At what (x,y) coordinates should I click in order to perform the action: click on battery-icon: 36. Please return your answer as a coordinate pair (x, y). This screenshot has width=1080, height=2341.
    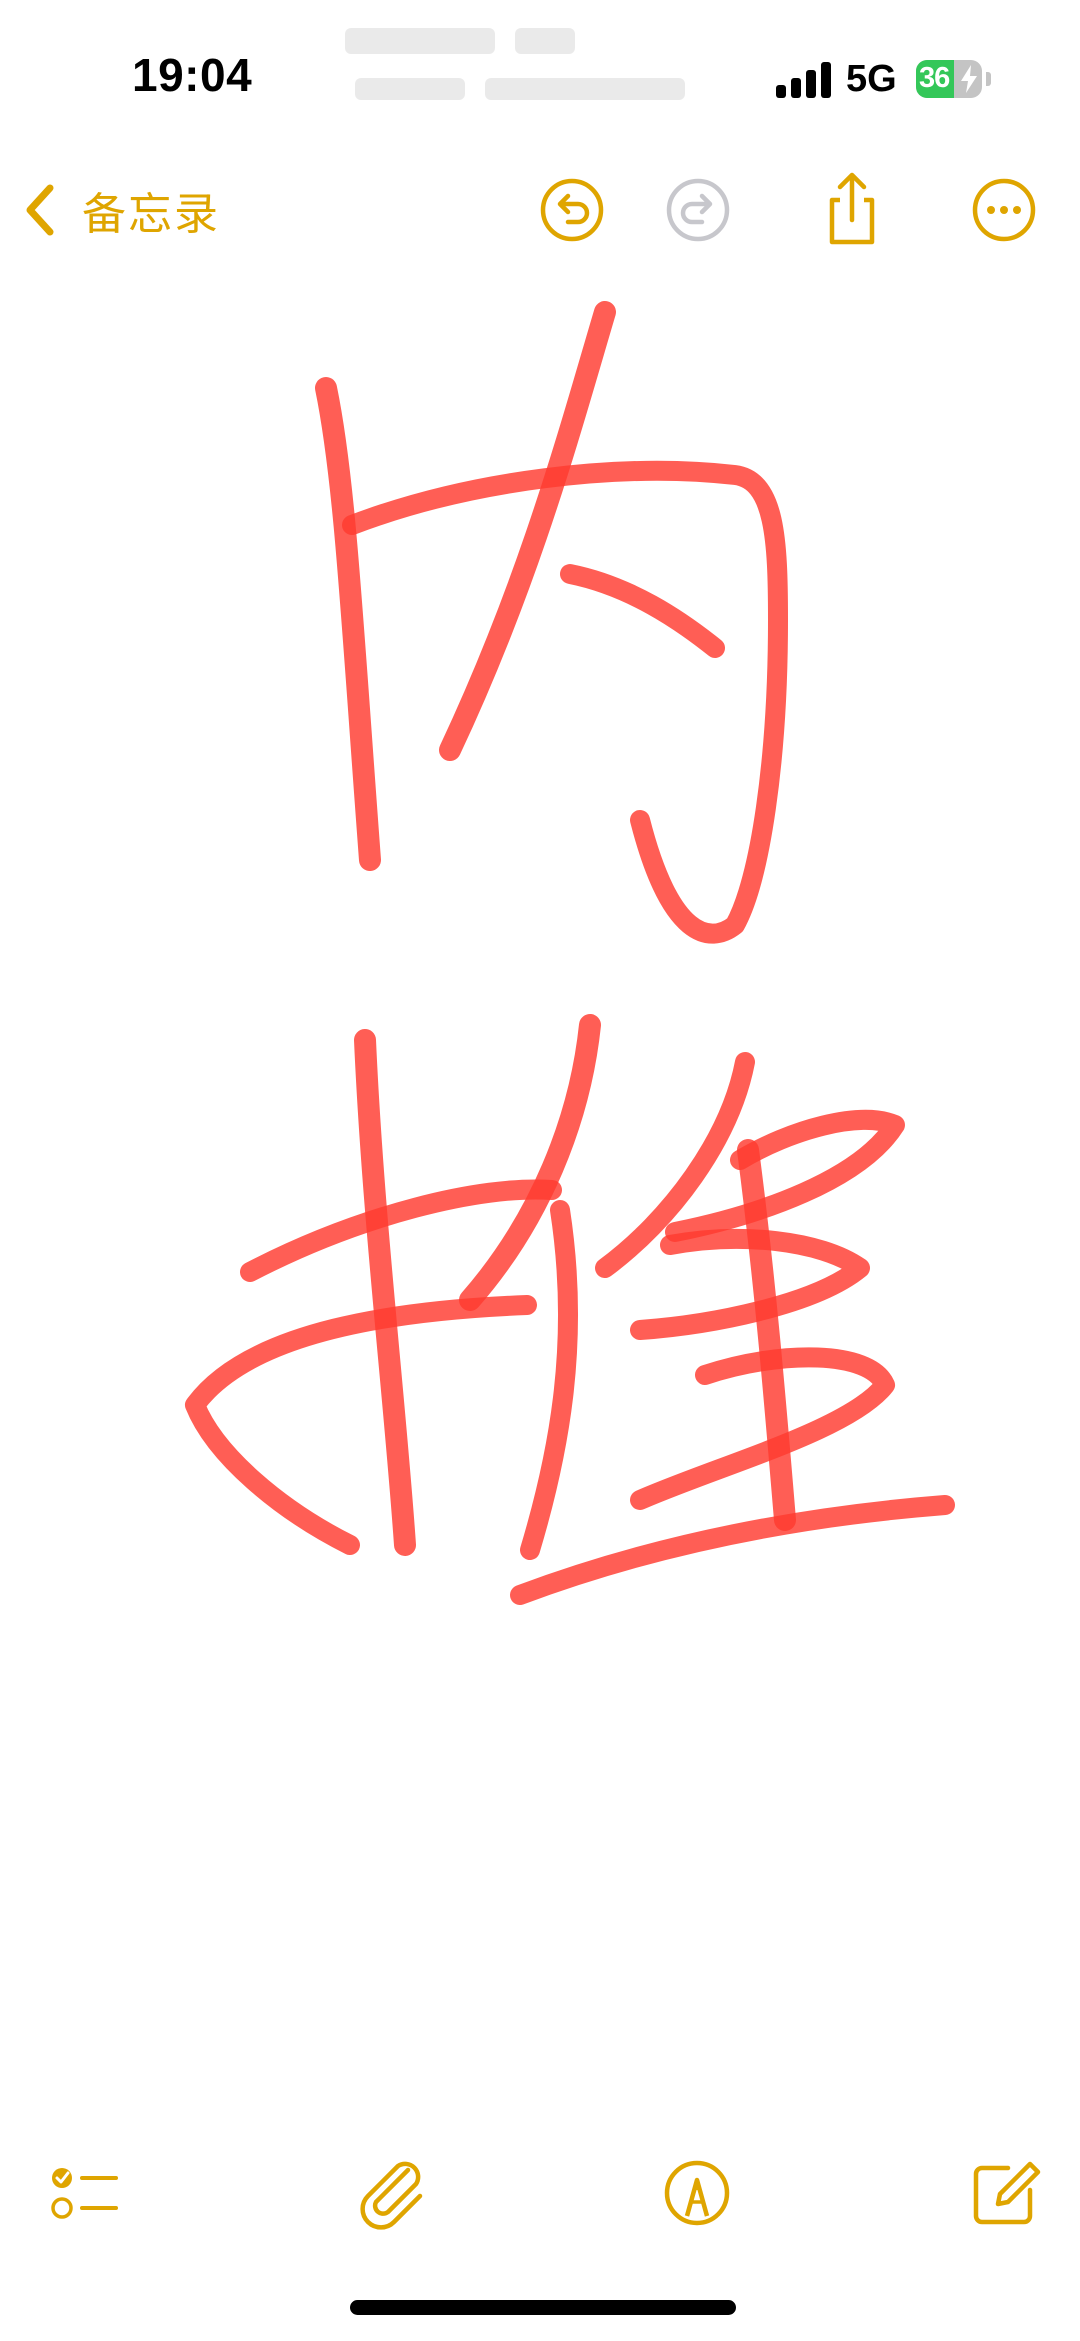
    Looking at the image, I should click on (949, 79).